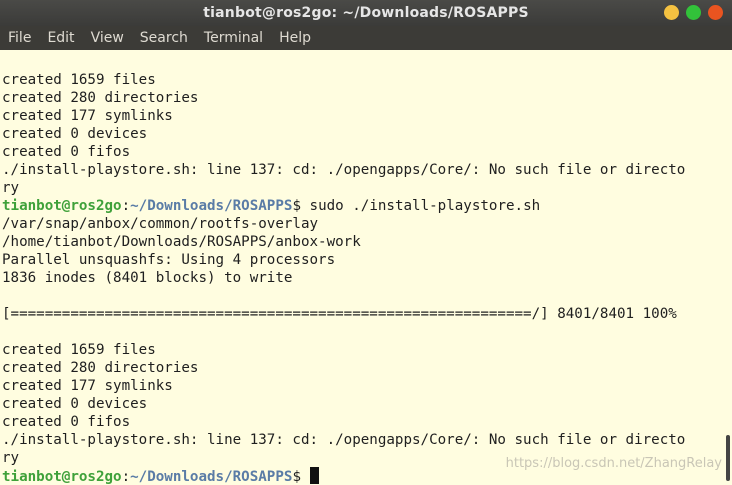 This screenshot has width=732, height=485. I want to click on menu-help: Help, so click(295, 38).